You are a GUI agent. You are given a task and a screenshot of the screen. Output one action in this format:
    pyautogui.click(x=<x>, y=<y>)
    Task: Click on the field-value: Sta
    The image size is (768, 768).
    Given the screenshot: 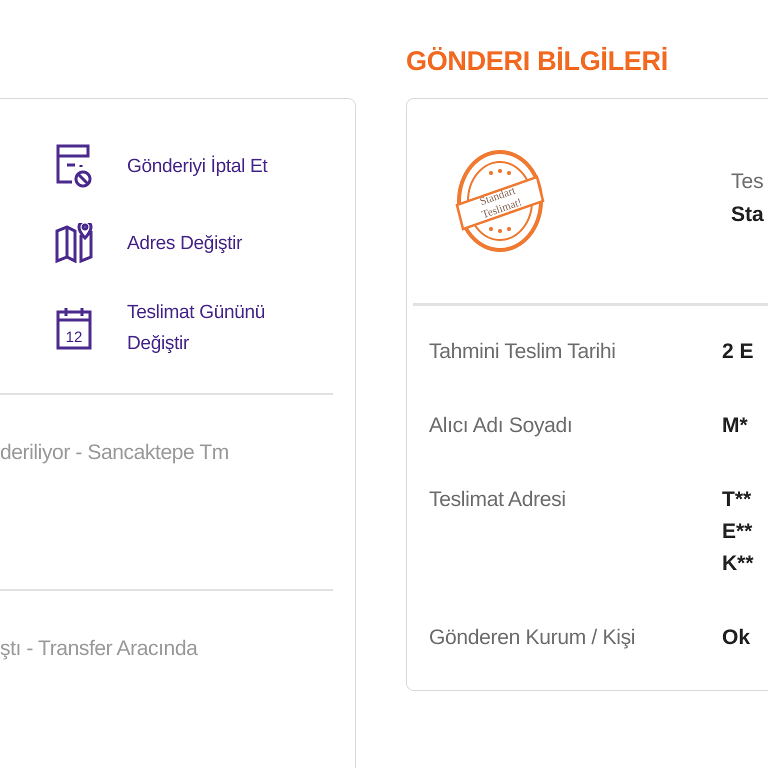 What is the action you would take?
    pyautogui.click(x=747, y=215)
    